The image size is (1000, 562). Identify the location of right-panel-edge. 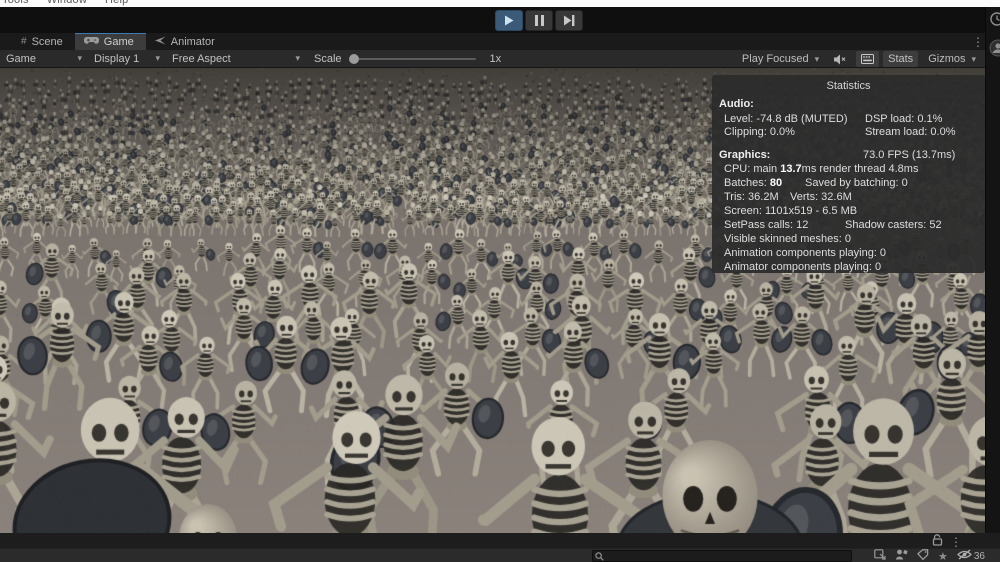
(992, 270).